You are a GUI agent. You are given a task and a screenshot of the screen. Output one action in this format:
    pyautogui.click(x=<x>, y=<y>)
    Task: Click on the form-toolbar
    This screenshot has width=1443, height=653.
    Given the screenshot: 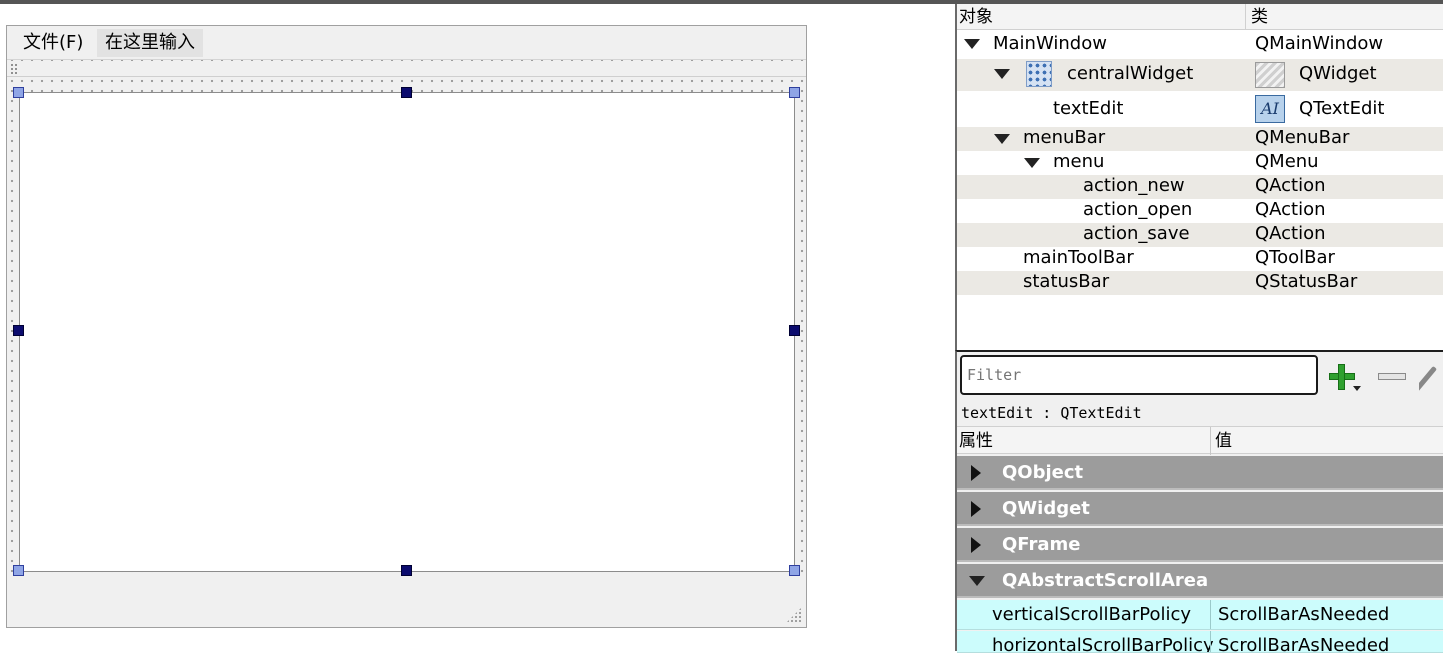 What is the action you would take?
    pyautogui.click(x=406, y=69)
    